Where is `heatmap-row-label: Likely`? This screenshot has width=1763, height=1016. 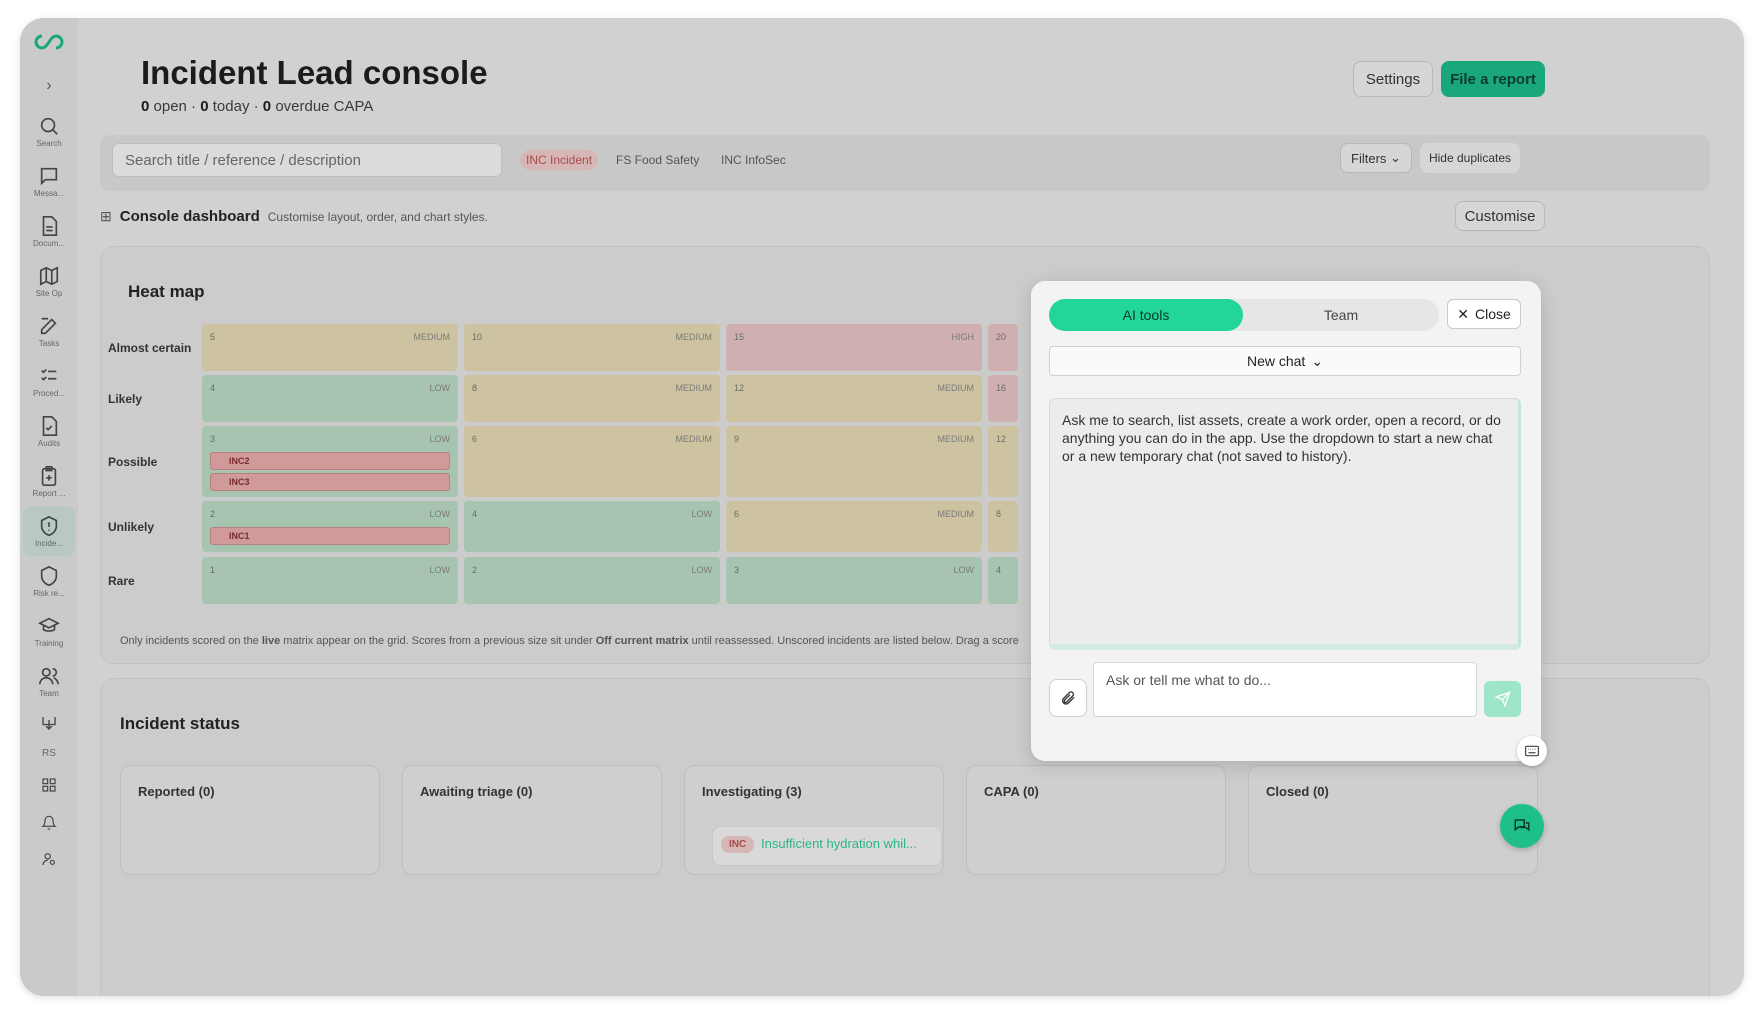 heatmap-row-label: Likely is located at coordinates (125, 398).